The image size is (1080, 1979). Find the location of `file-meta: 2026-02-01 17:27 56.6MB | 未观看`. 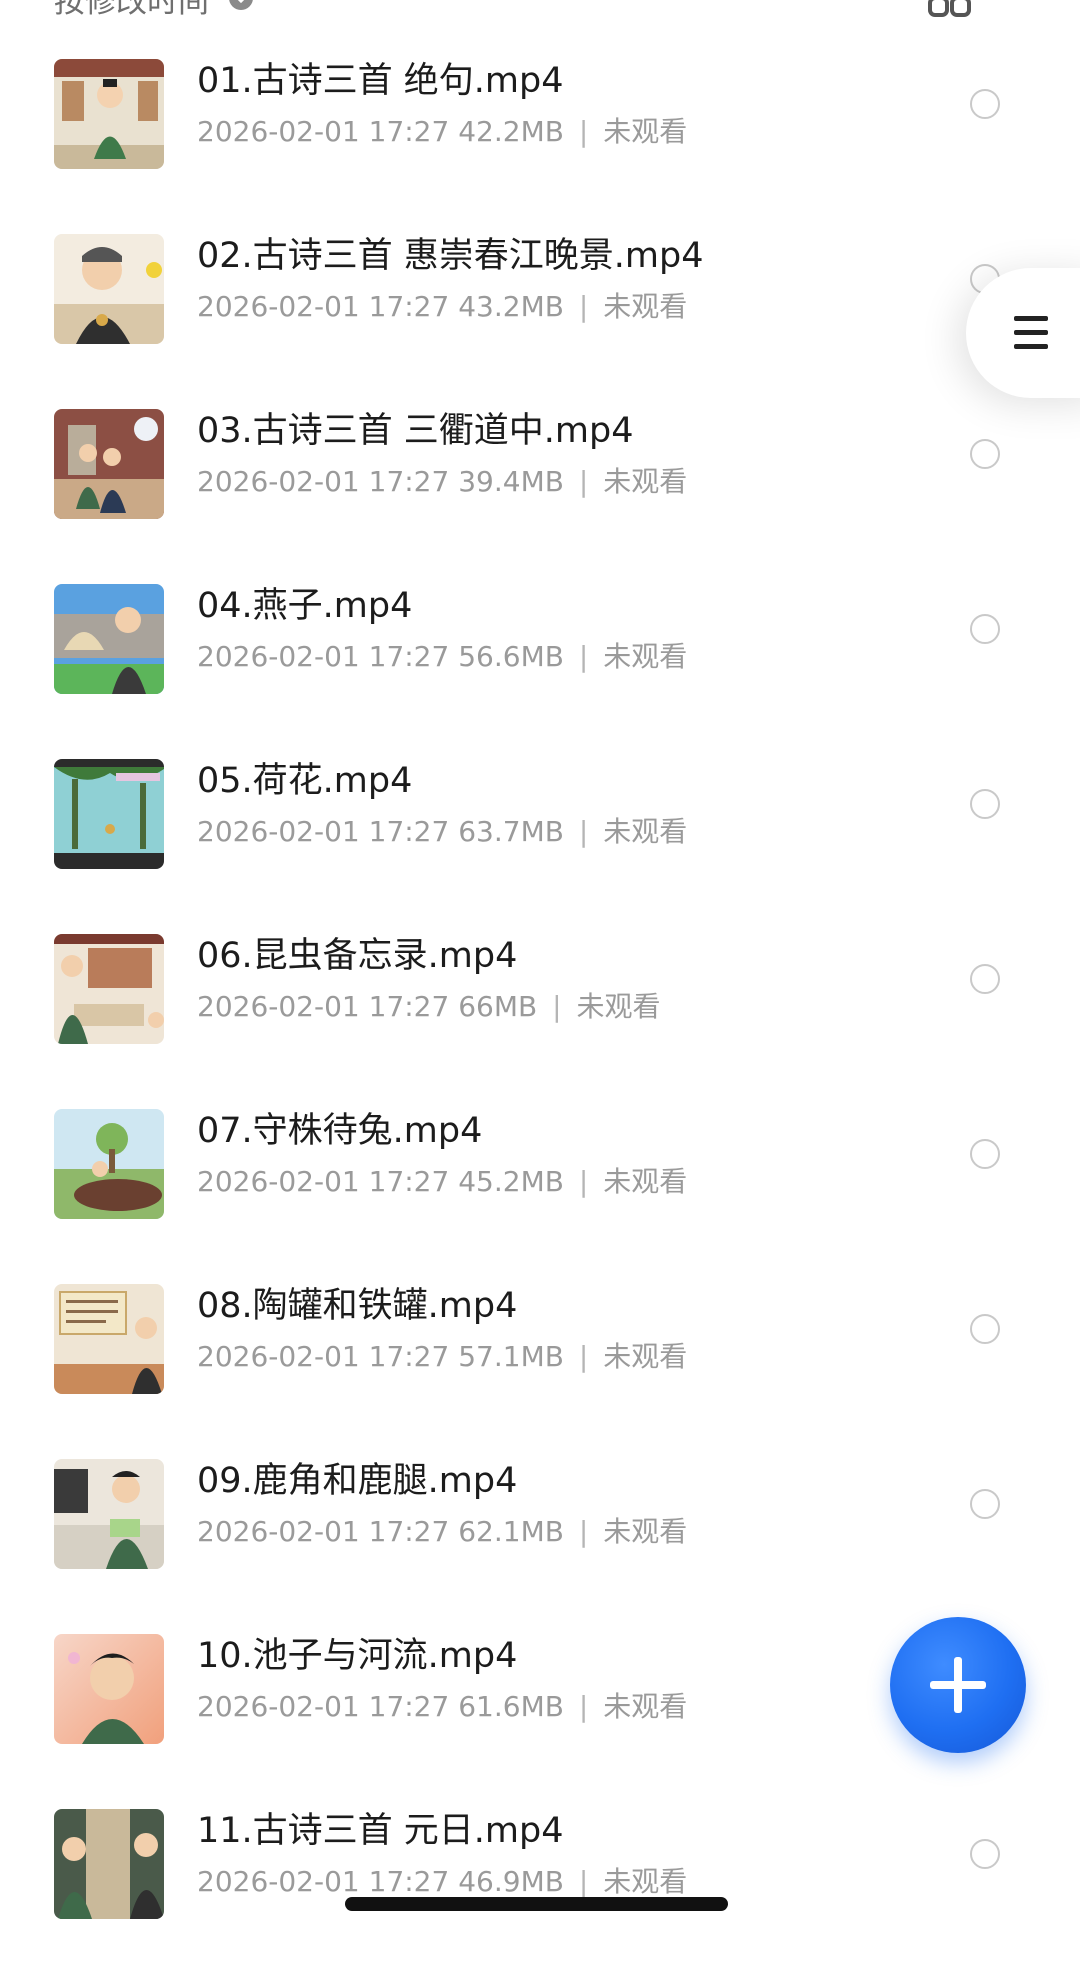

file-meta: 2026-02-01 17:27 56.6MB | 未观看 is located at coordinates (477, 657).